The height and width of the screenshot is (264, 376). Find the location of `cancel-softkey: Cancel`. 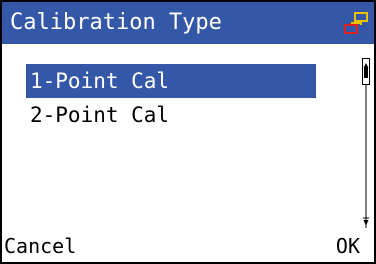

cancel-softkey: Cancel is located at coordinates (40, 246).